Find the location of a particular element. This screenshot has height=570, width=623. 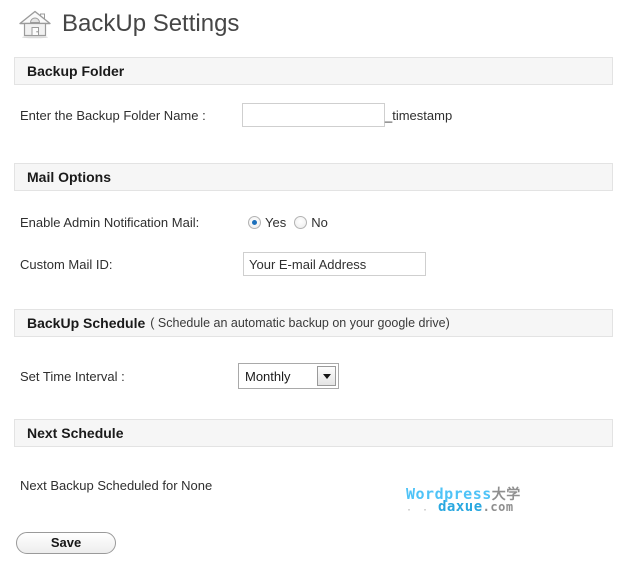

section-title-mail-options: Mail Options is located at coordinates (69, 177).